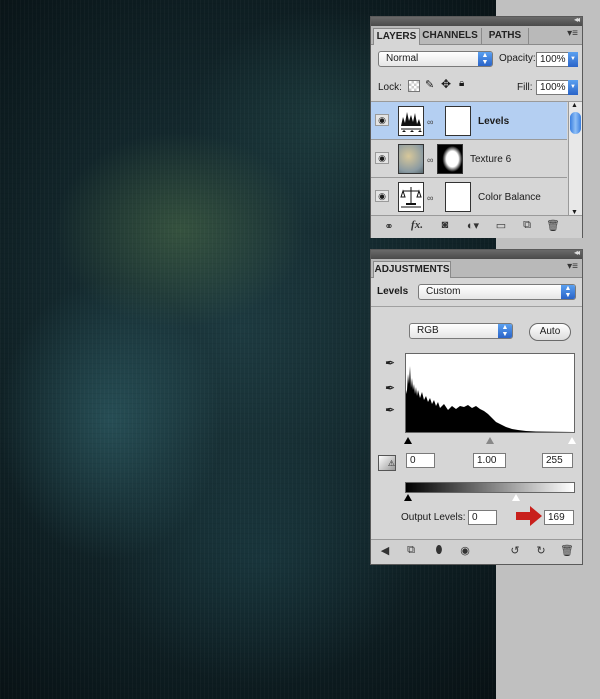 This screenshot has height=699, width=600. I want to click on lock-brush-icon: ✎, so click(429, 84).